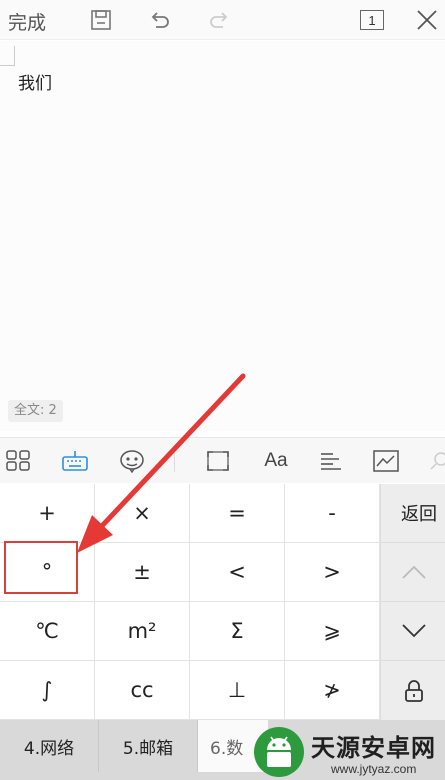 This screenshot has width=445, height=780. I want to click on chevron-up-icon, so click(413, 572).